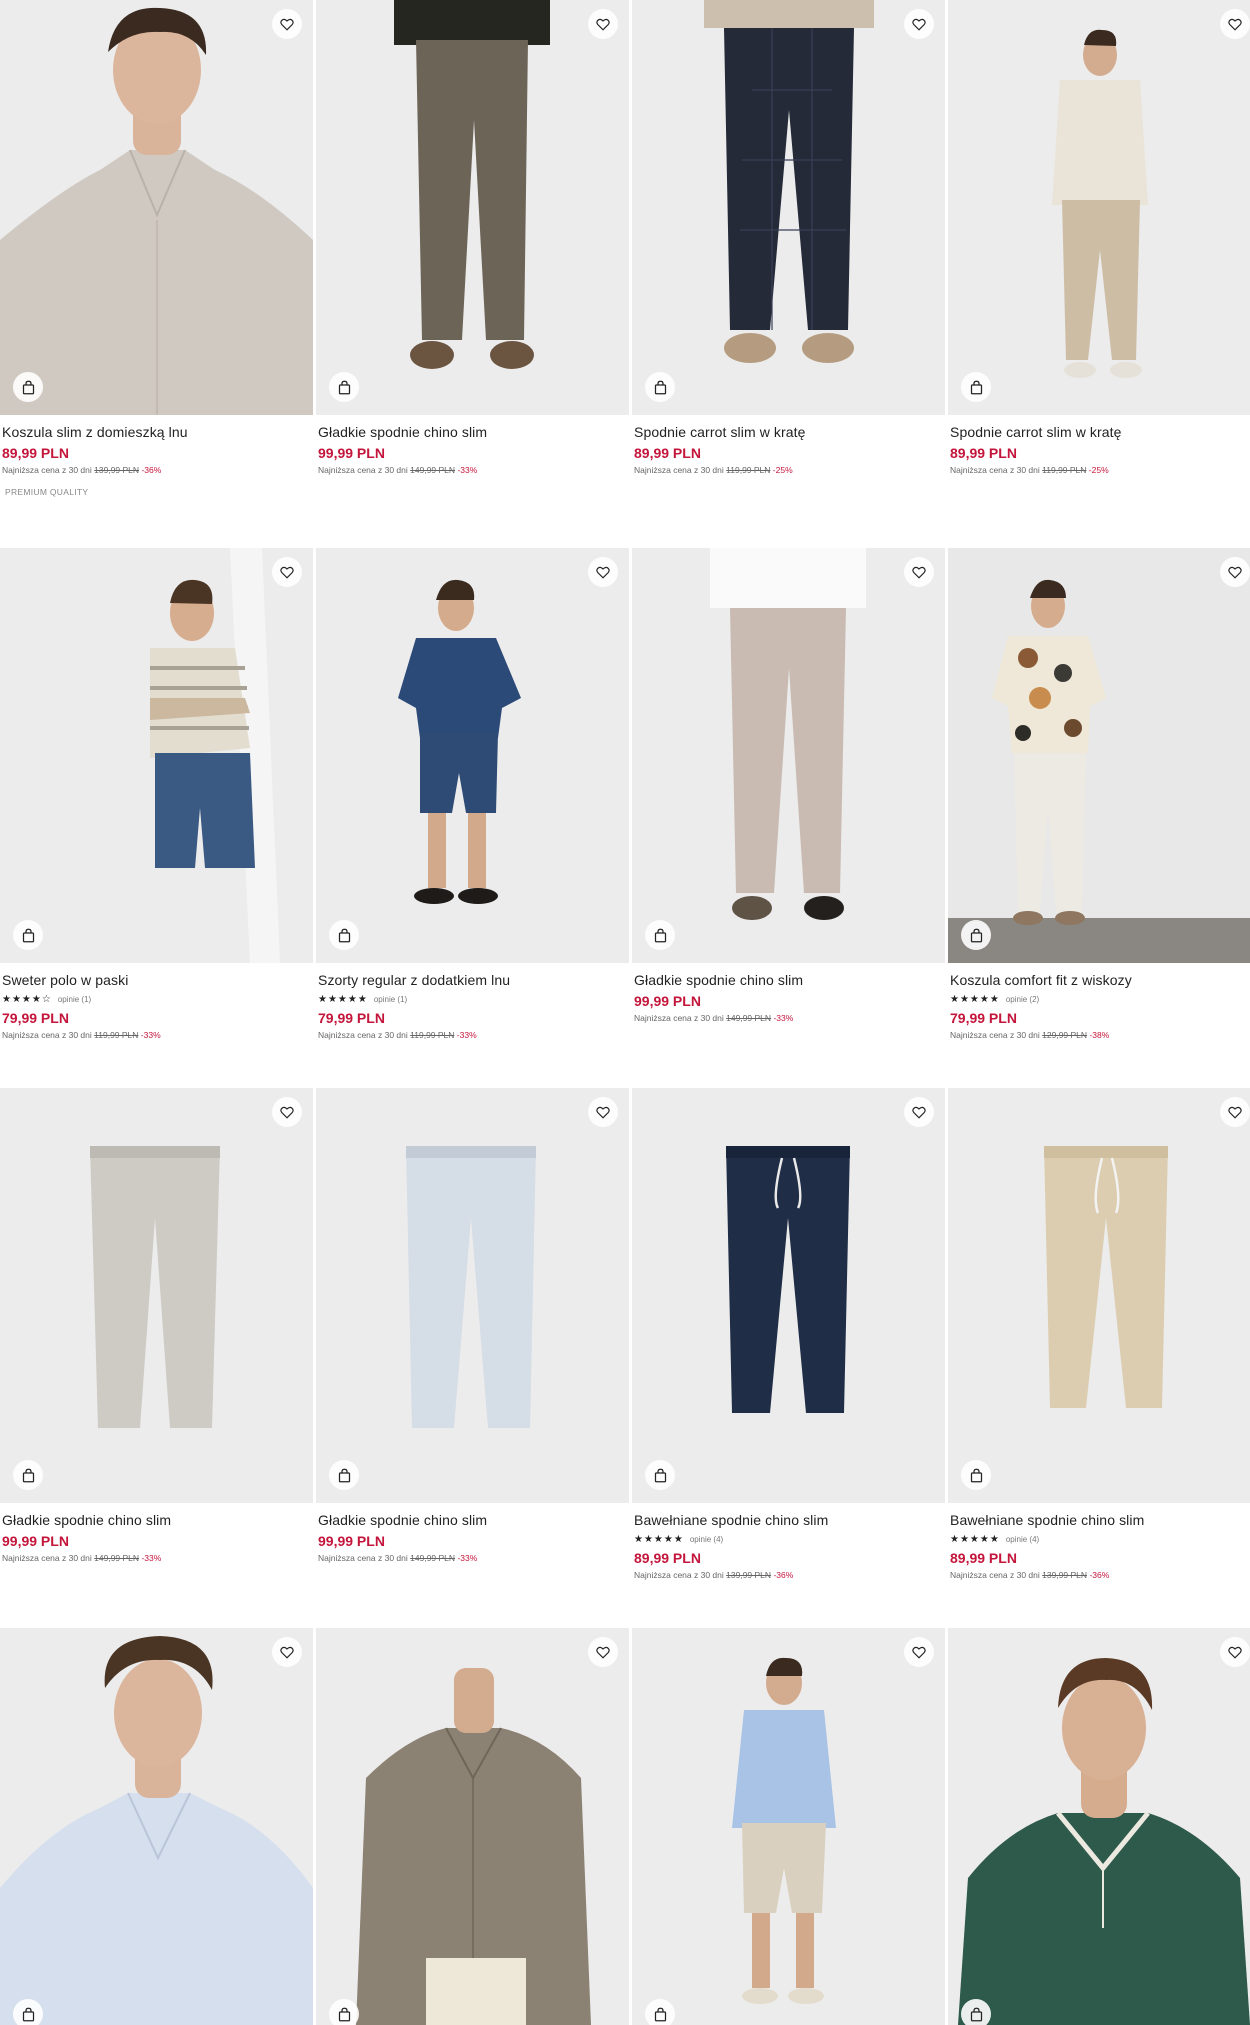 This screenshot has width=1250, height=2025. I want to click on old-price: 149,99 PLN, so click(433, 1558).